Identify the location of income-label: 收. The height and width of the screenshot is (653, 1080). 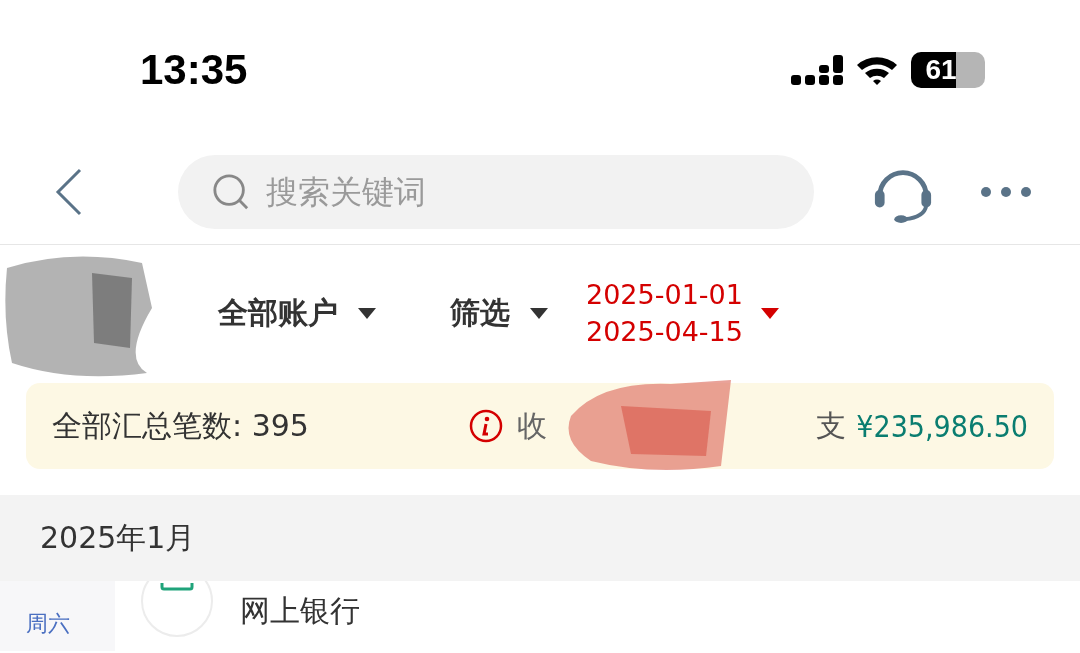
(531, 425).